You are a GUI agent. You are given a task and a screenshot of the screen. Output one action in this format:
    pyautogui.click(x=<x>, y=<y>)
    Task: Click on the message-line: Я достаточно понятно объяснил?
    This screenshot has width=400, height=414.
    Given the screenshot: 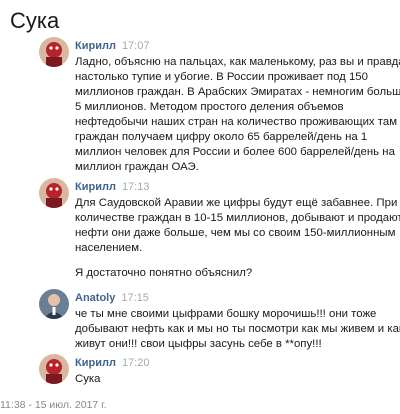 What is the action you would take?
    pyautogui.click(x=164, y=273)
    